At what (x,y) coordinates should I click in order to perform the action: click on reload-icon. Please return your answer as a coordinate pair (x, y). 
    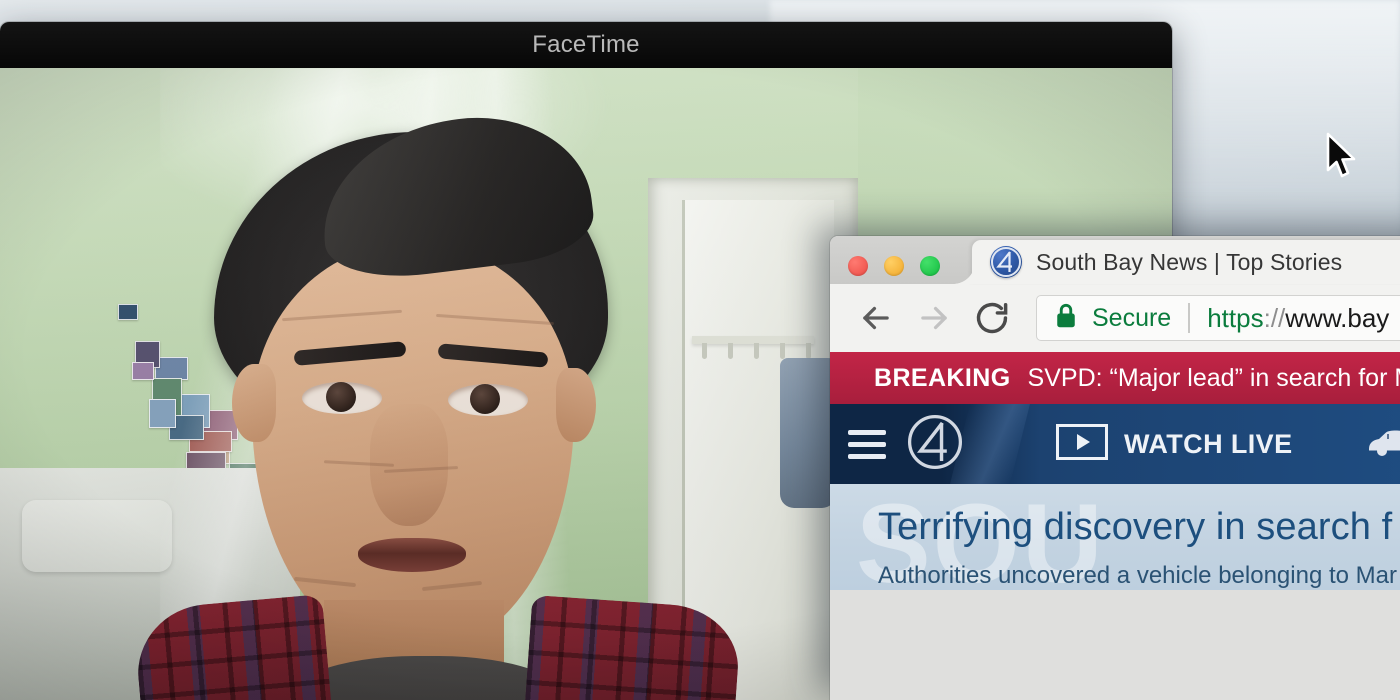
    Looking at the image, I should click on (992, 318).